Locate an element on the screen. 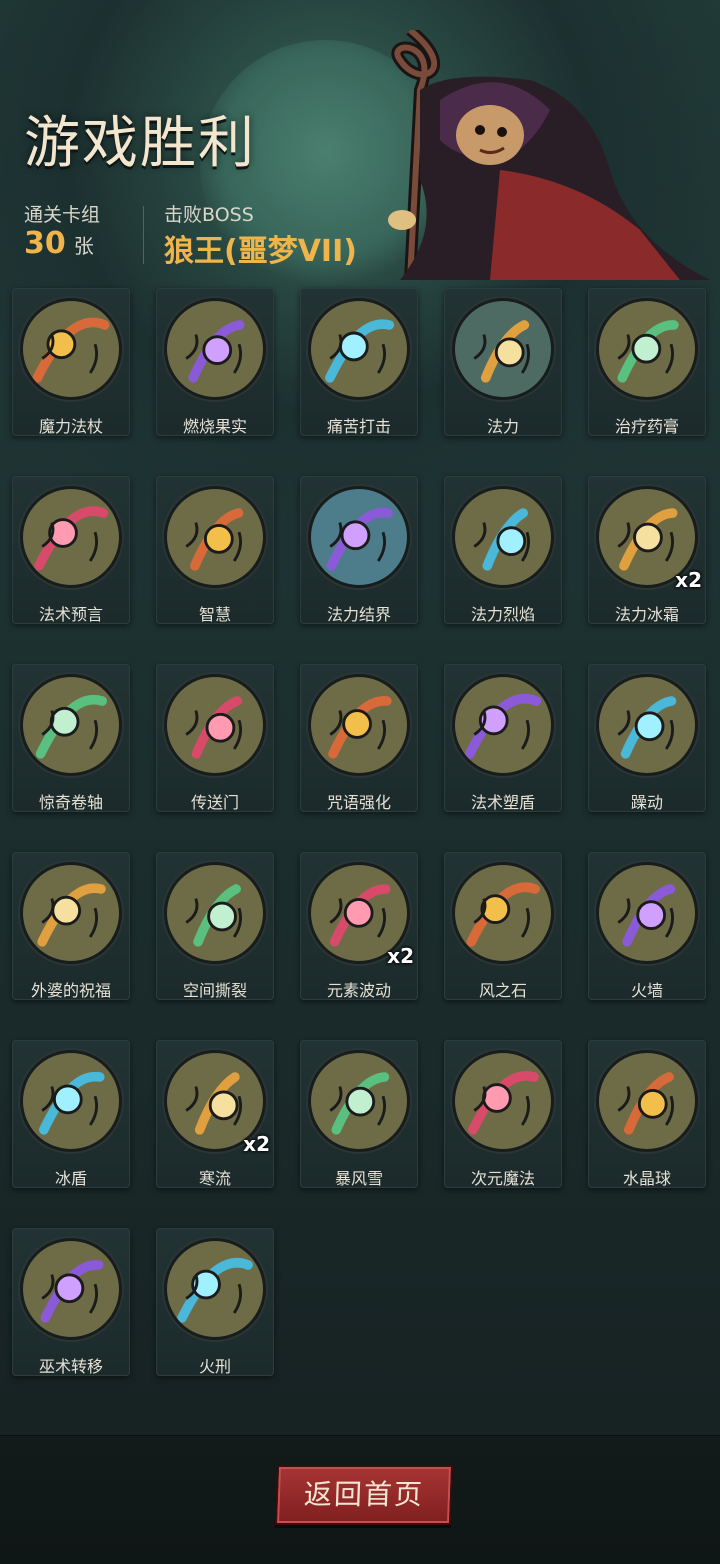 The width and height of the screenshot is (720, 1564). burning-stake-icon is located at coordinates (215, 1289).